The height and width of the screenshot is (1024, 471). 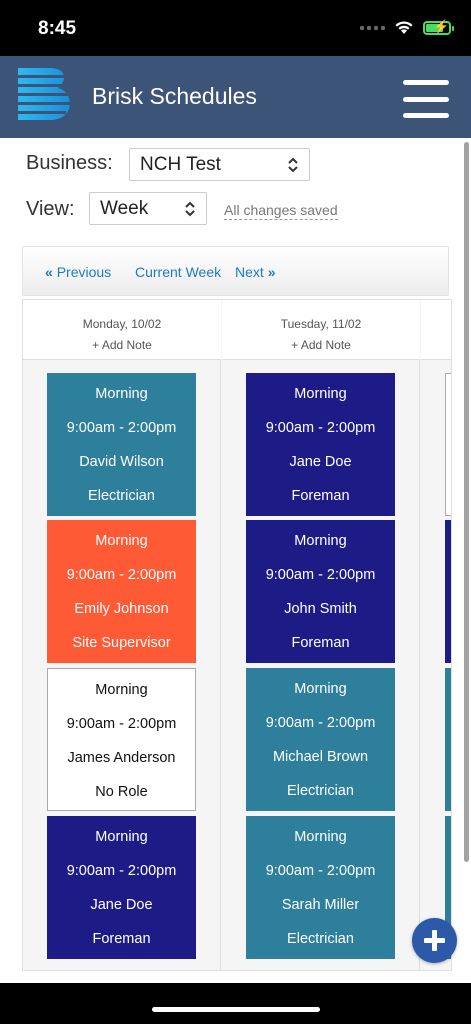 What do you see at coordinates (426, 99) in the screenshot?
I see `hamburger-menu-icon` at bounding box center [426, 99].